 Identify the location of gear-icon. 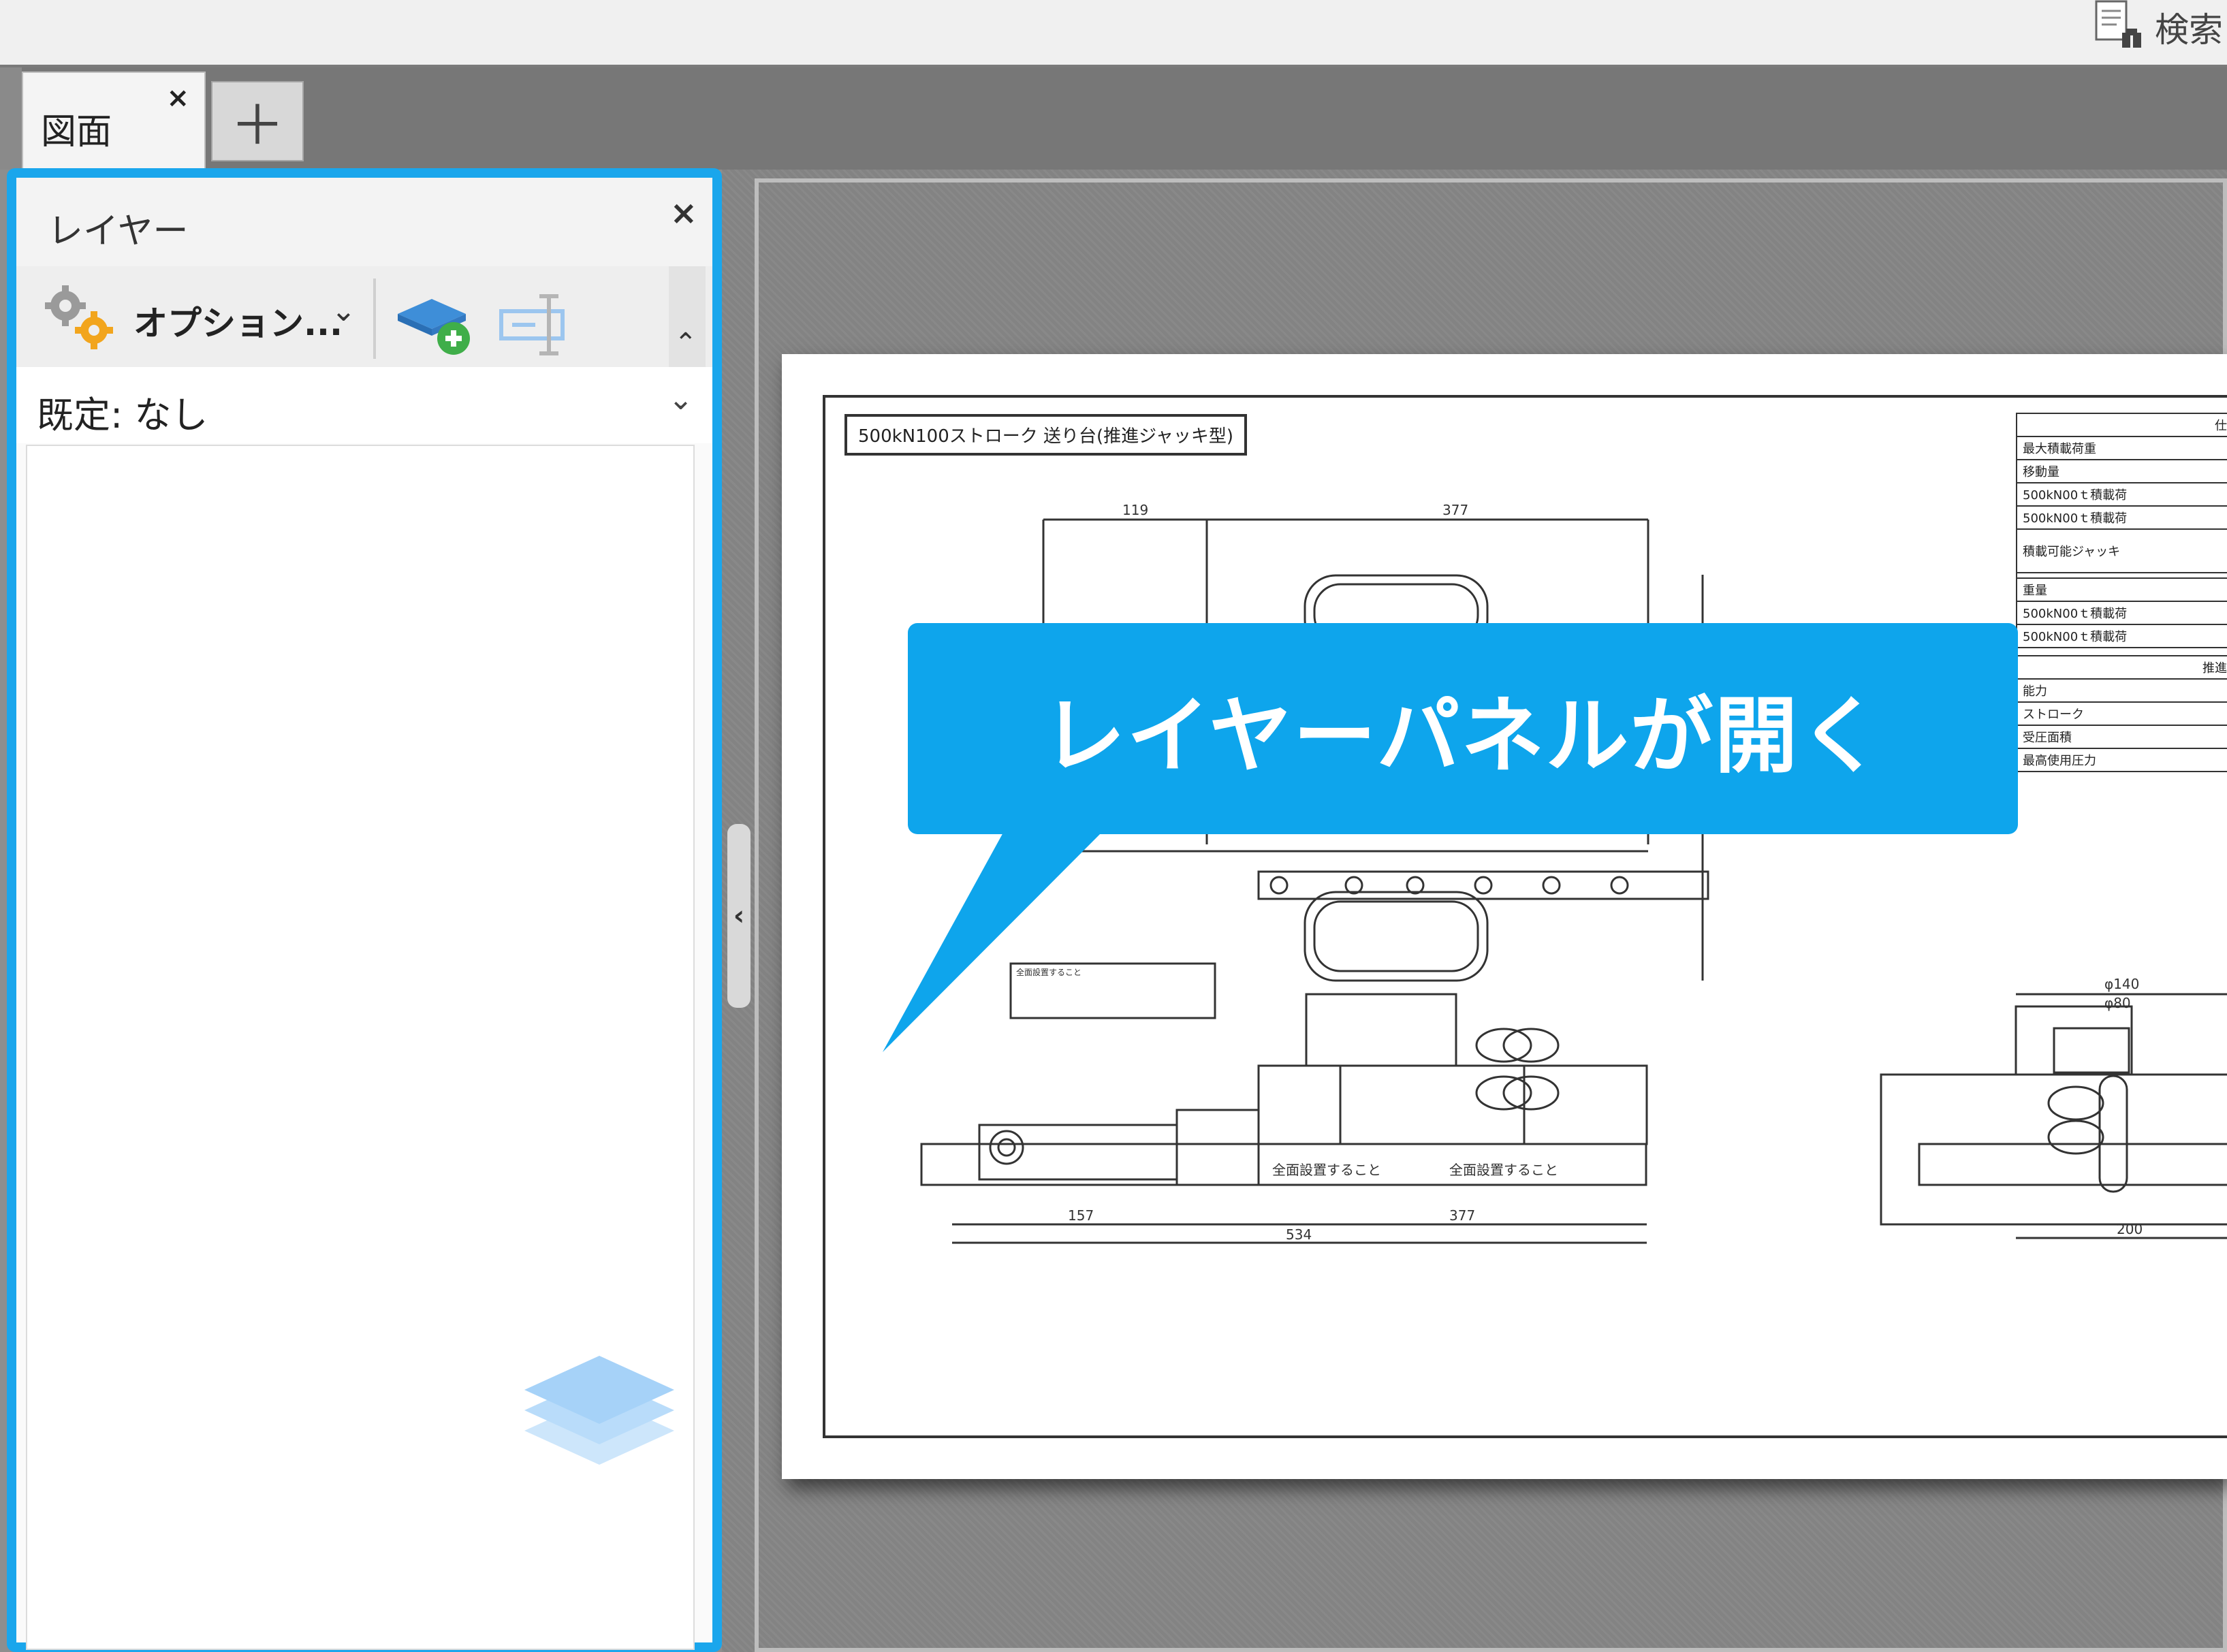
(79, 317).